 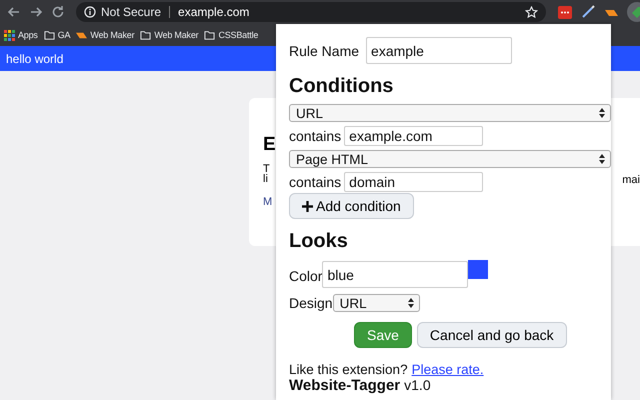 What do you see at coordinates (631, 180) in the screenshot?
I see `card-text: mai` at bounding box center [631, 180].